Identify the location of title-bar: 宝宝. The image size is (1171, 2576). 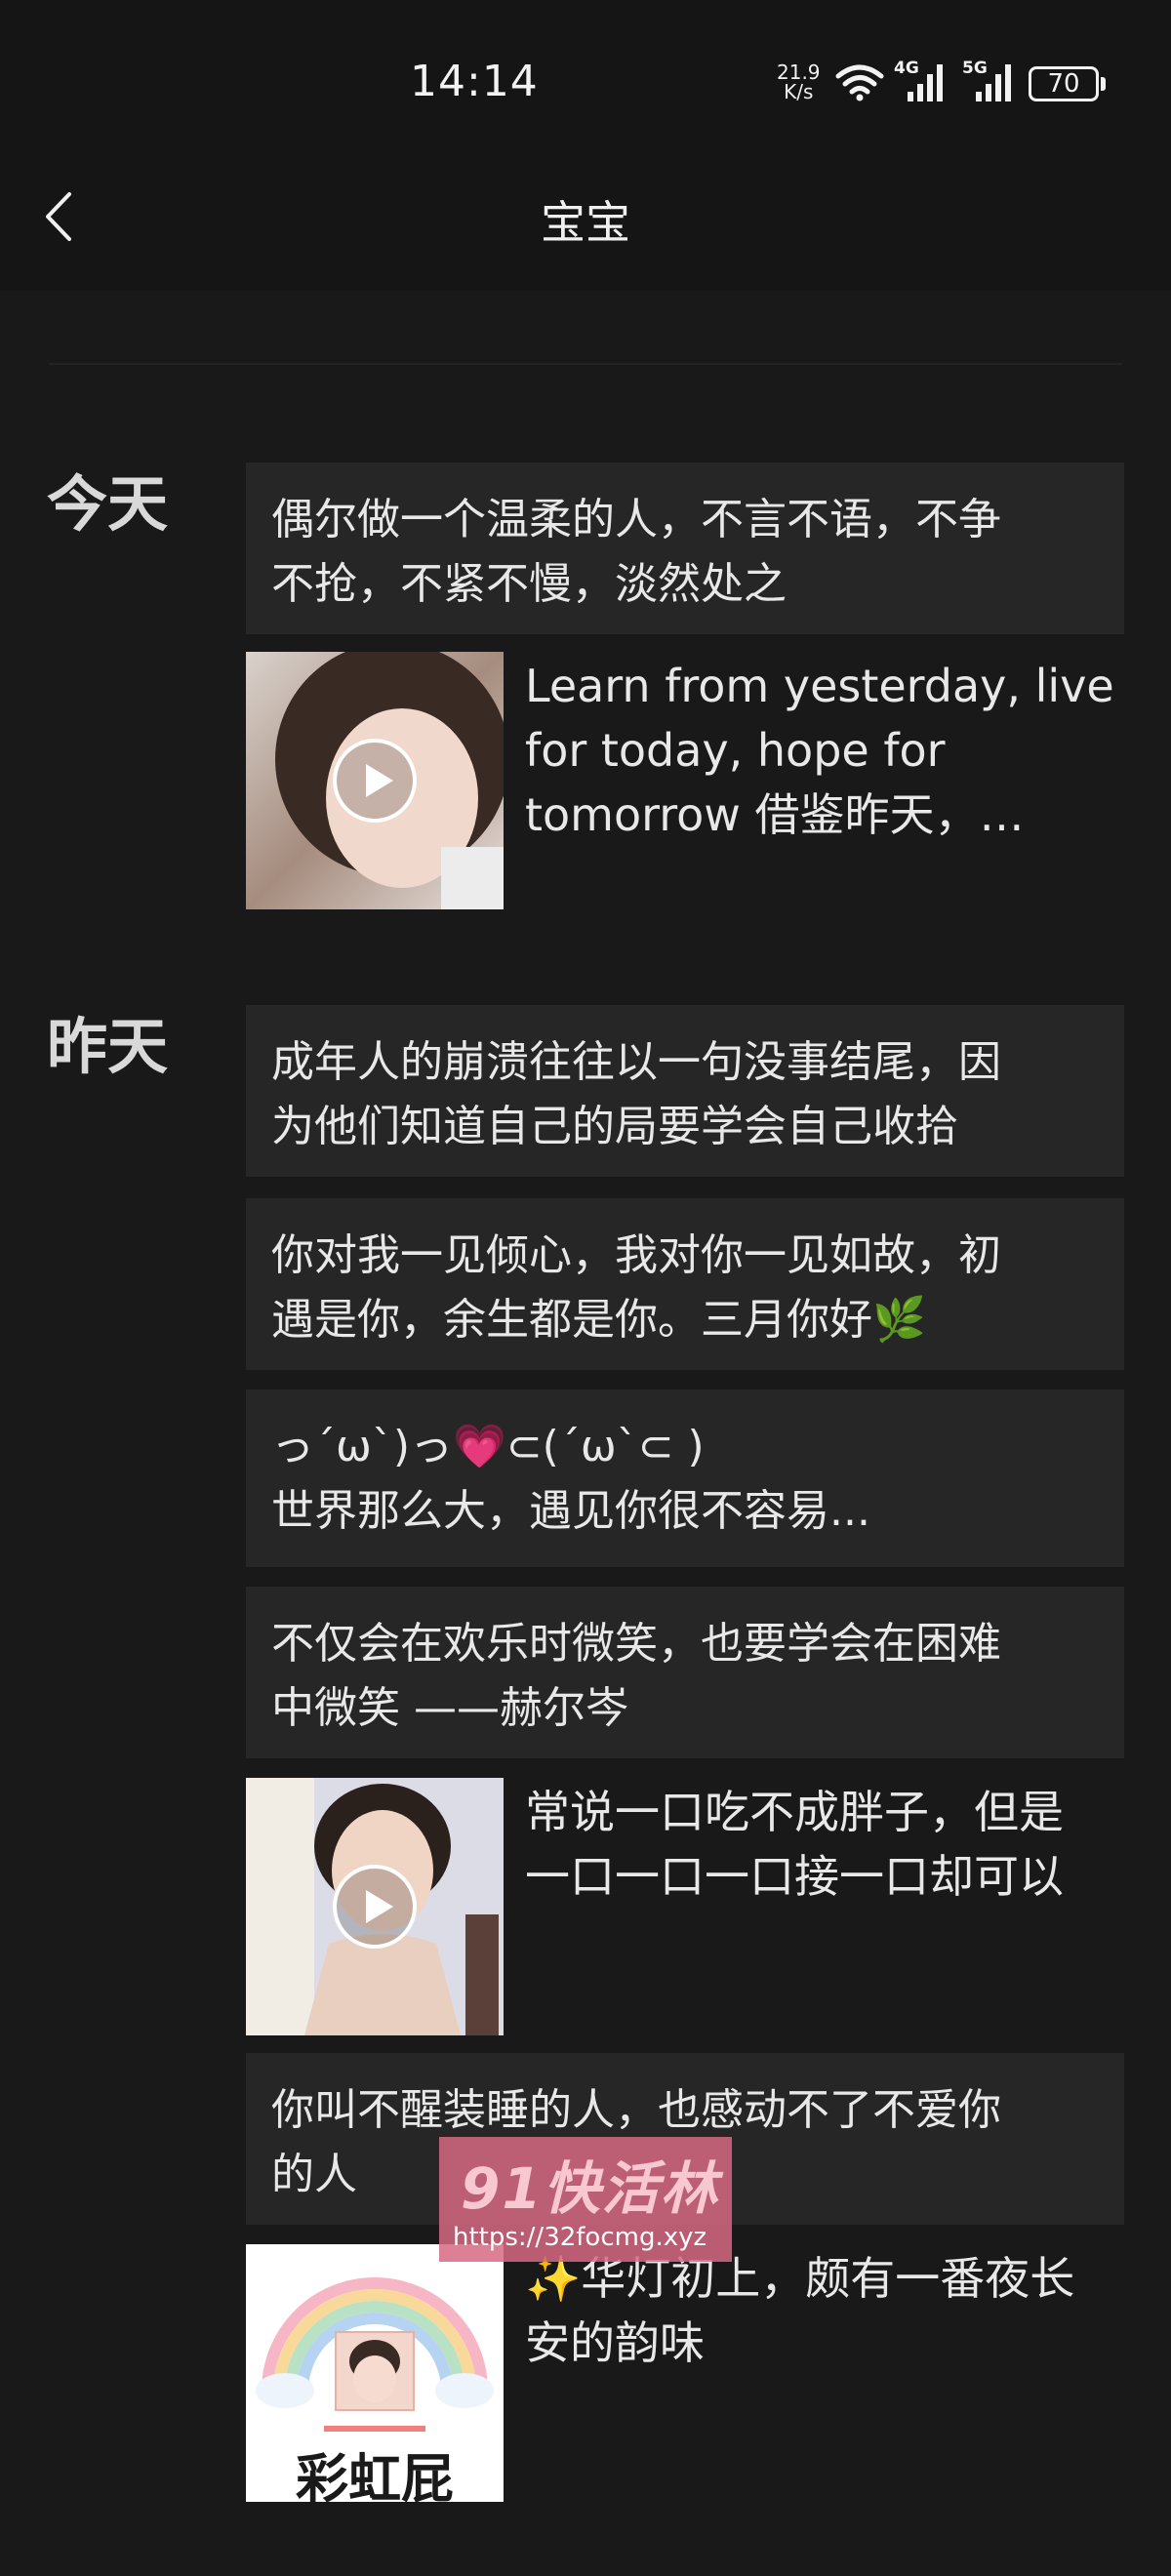
(585, 218).